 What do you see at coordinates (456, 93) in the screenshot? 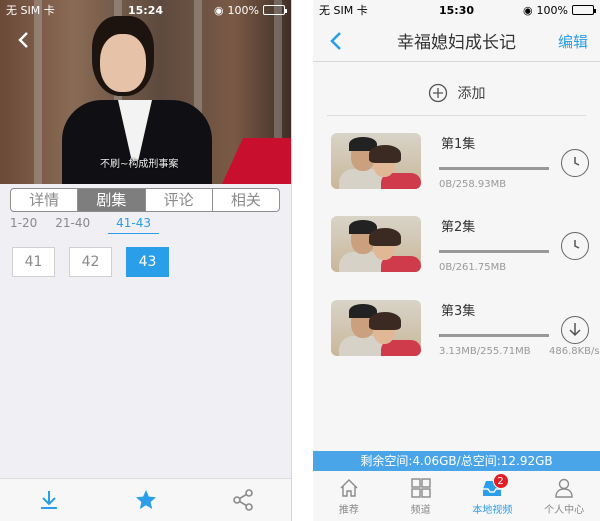
I see `add-button: 添加` at bounding box center [456, 93].